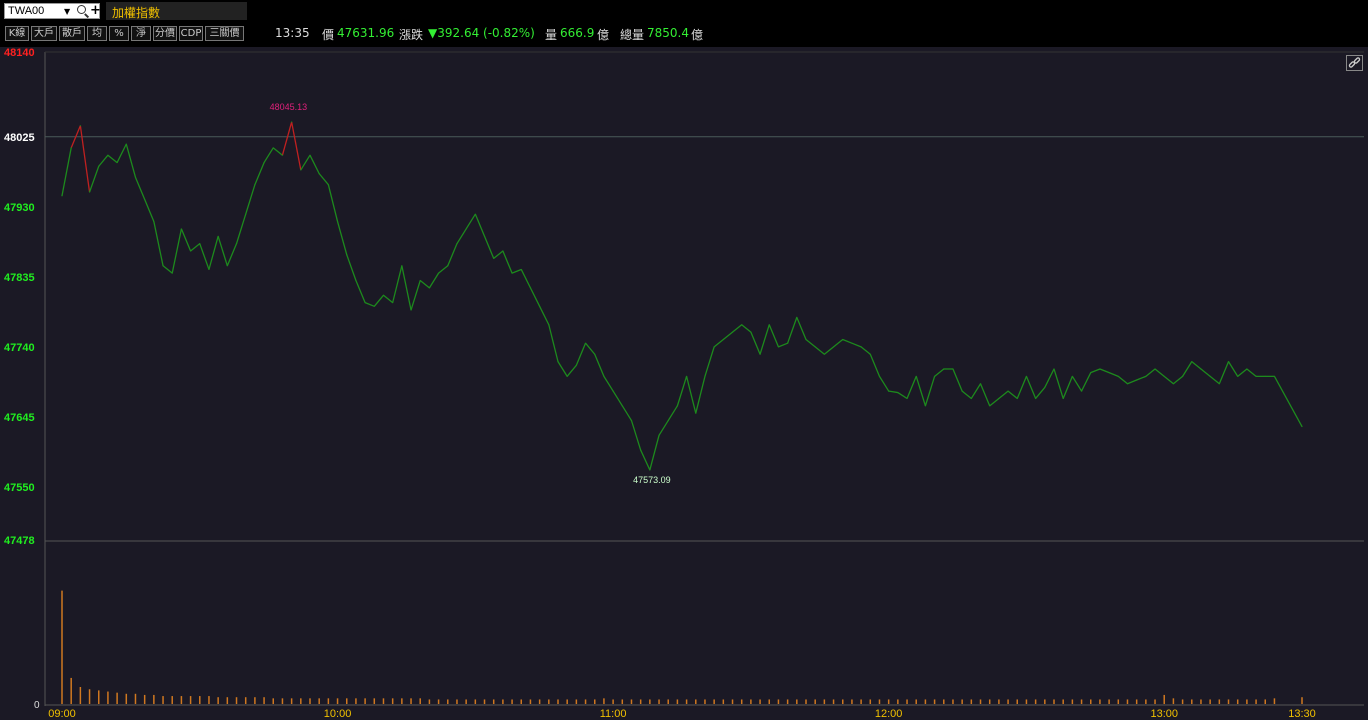 This screenshot has height=720, width=1368. Describe the element at coordinates (19, 278) in the screenshot. I see `y-tick-label: 47835` at that location.